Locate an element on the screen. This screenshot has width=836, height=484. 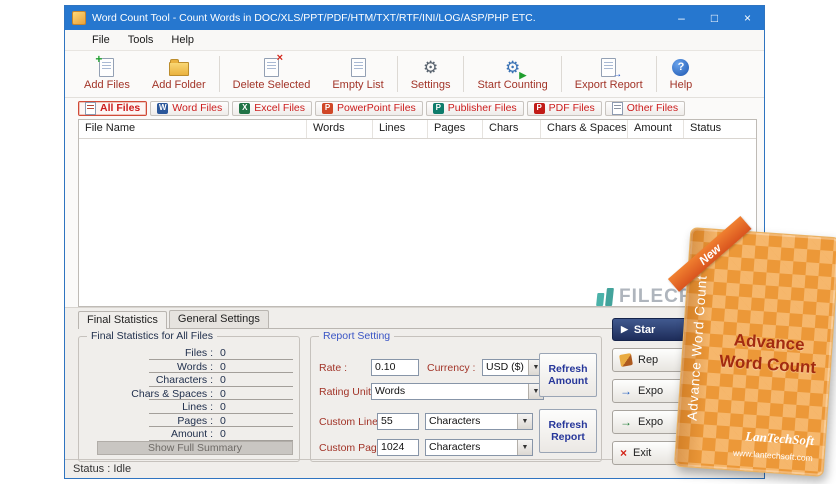
column-header-lines: Lines is located at coordinates (400, 129).